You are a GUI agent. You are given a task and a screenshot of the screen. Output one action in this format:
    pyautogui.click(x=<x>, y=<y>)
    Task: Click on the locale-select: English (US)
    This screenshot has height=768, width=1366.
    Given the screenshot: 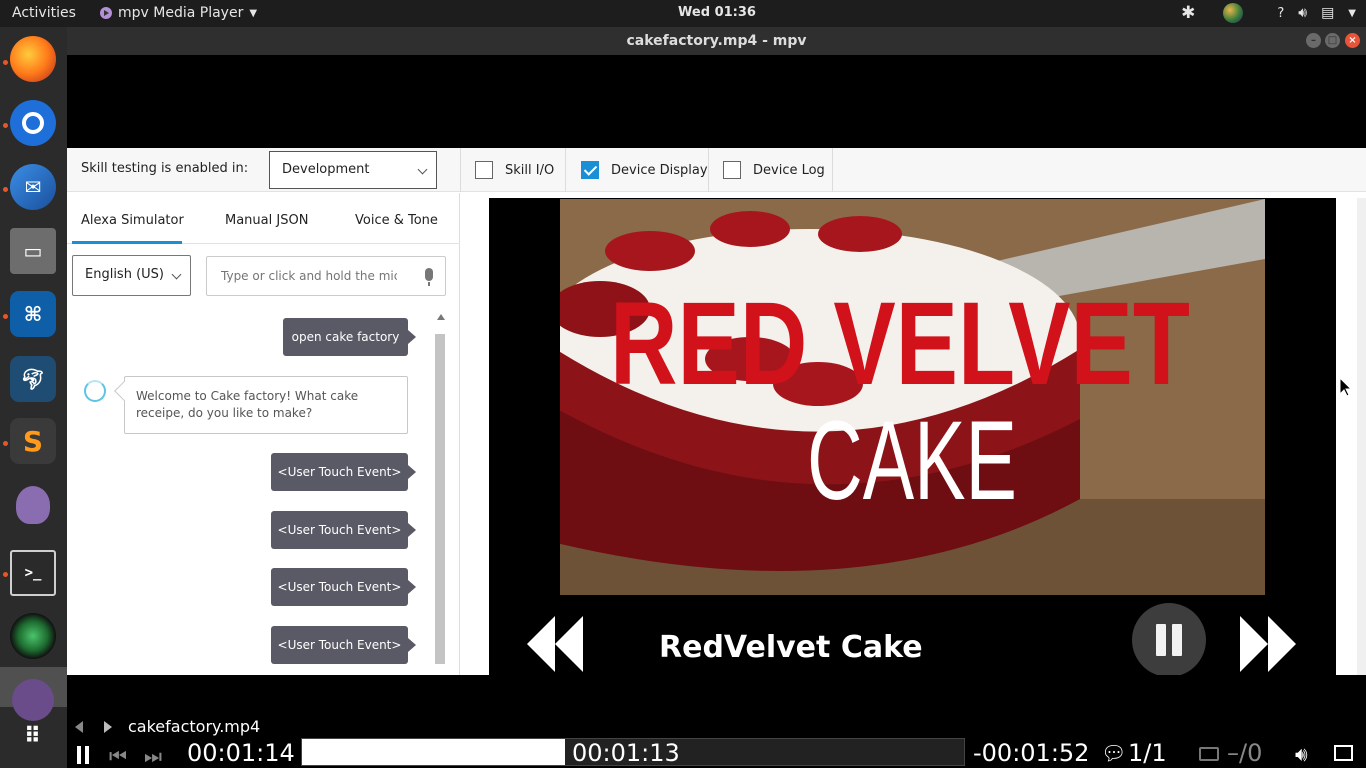 What is the action you would take?
    pyautogui.click(x=131, y=275)
    